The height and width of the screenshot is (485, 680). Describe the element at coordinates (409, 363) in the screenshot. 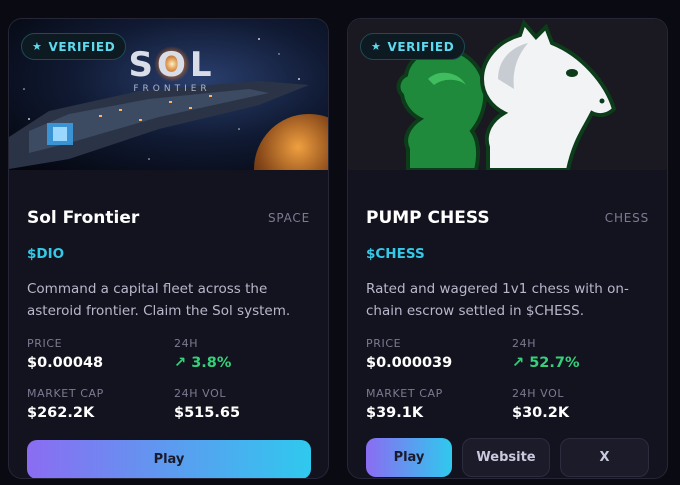

I see `price-value: $0.000039` at that location.